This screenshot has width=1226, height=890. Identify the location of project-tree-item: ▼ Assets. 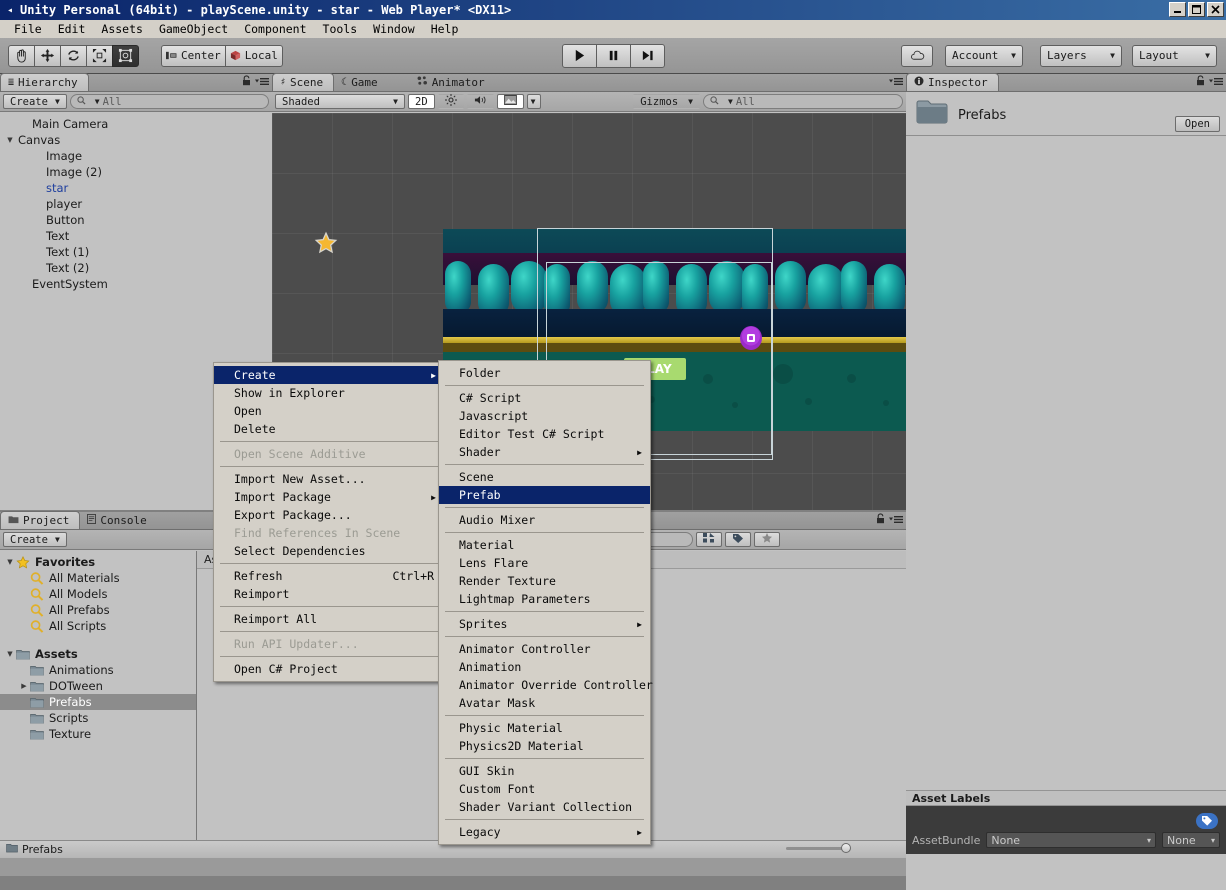
(98, 654).